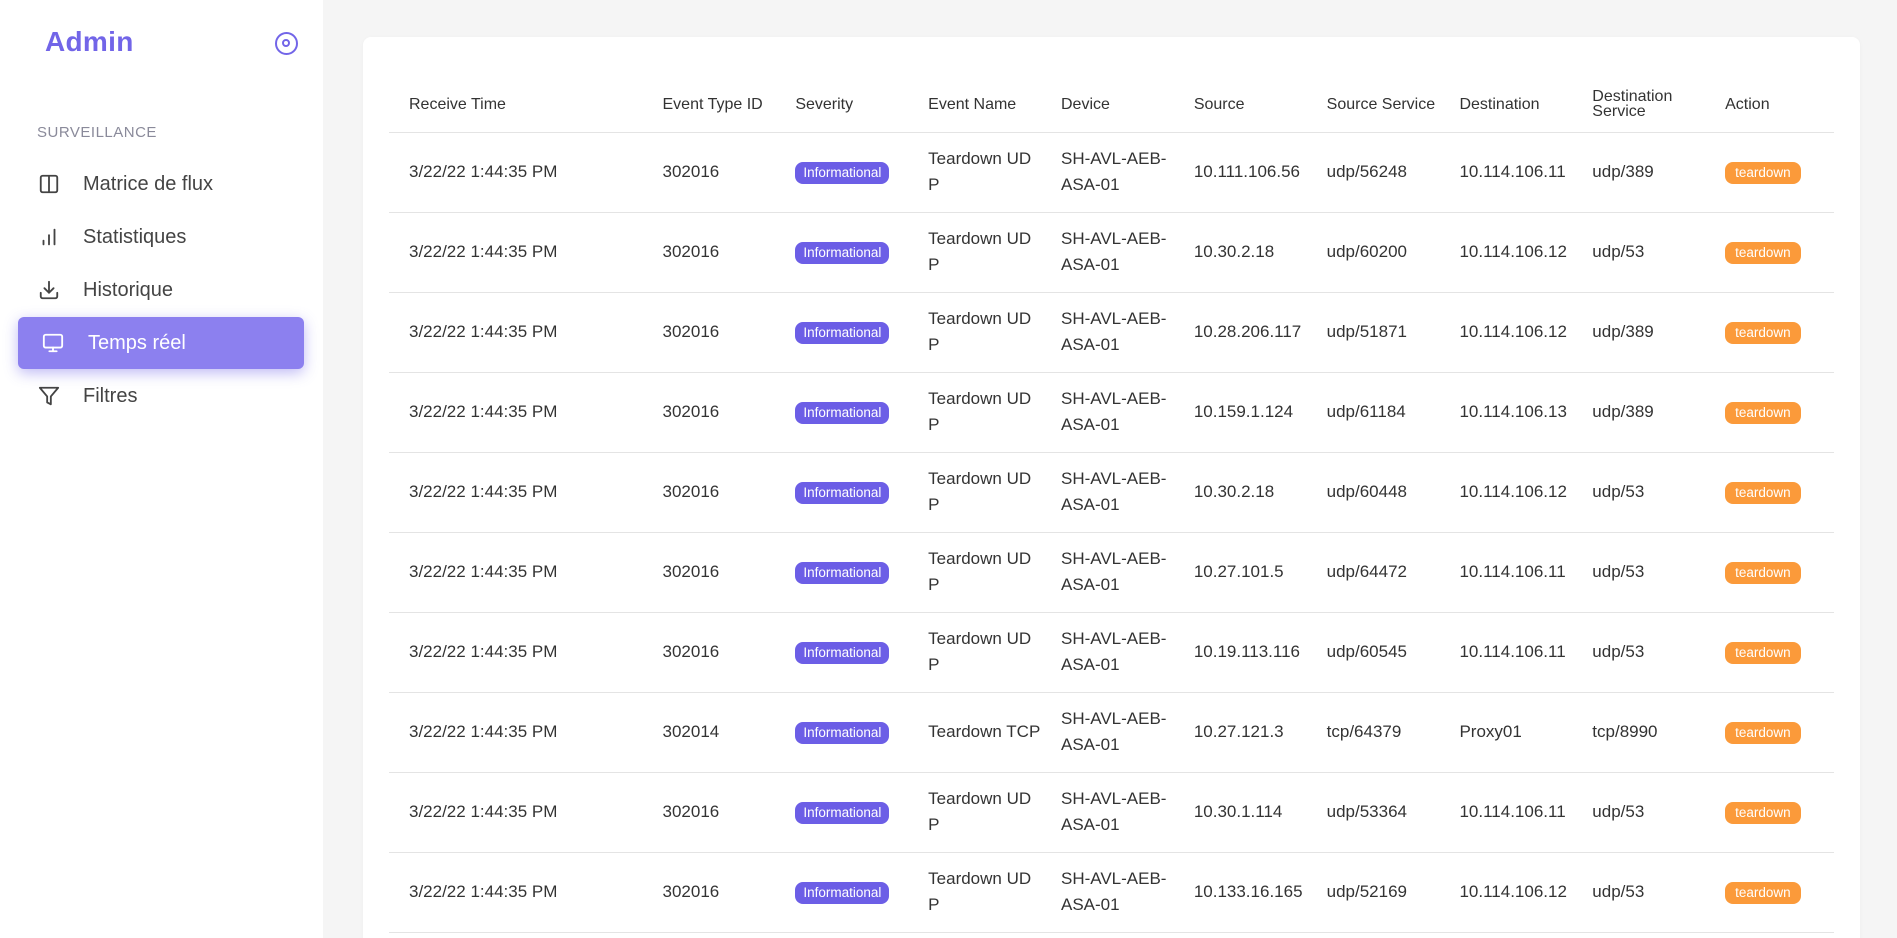  What do you see at coordinates (1373, 492) in the screenshot?
I see `table-cell: udp/60448` at bounding box center [1373, 492].